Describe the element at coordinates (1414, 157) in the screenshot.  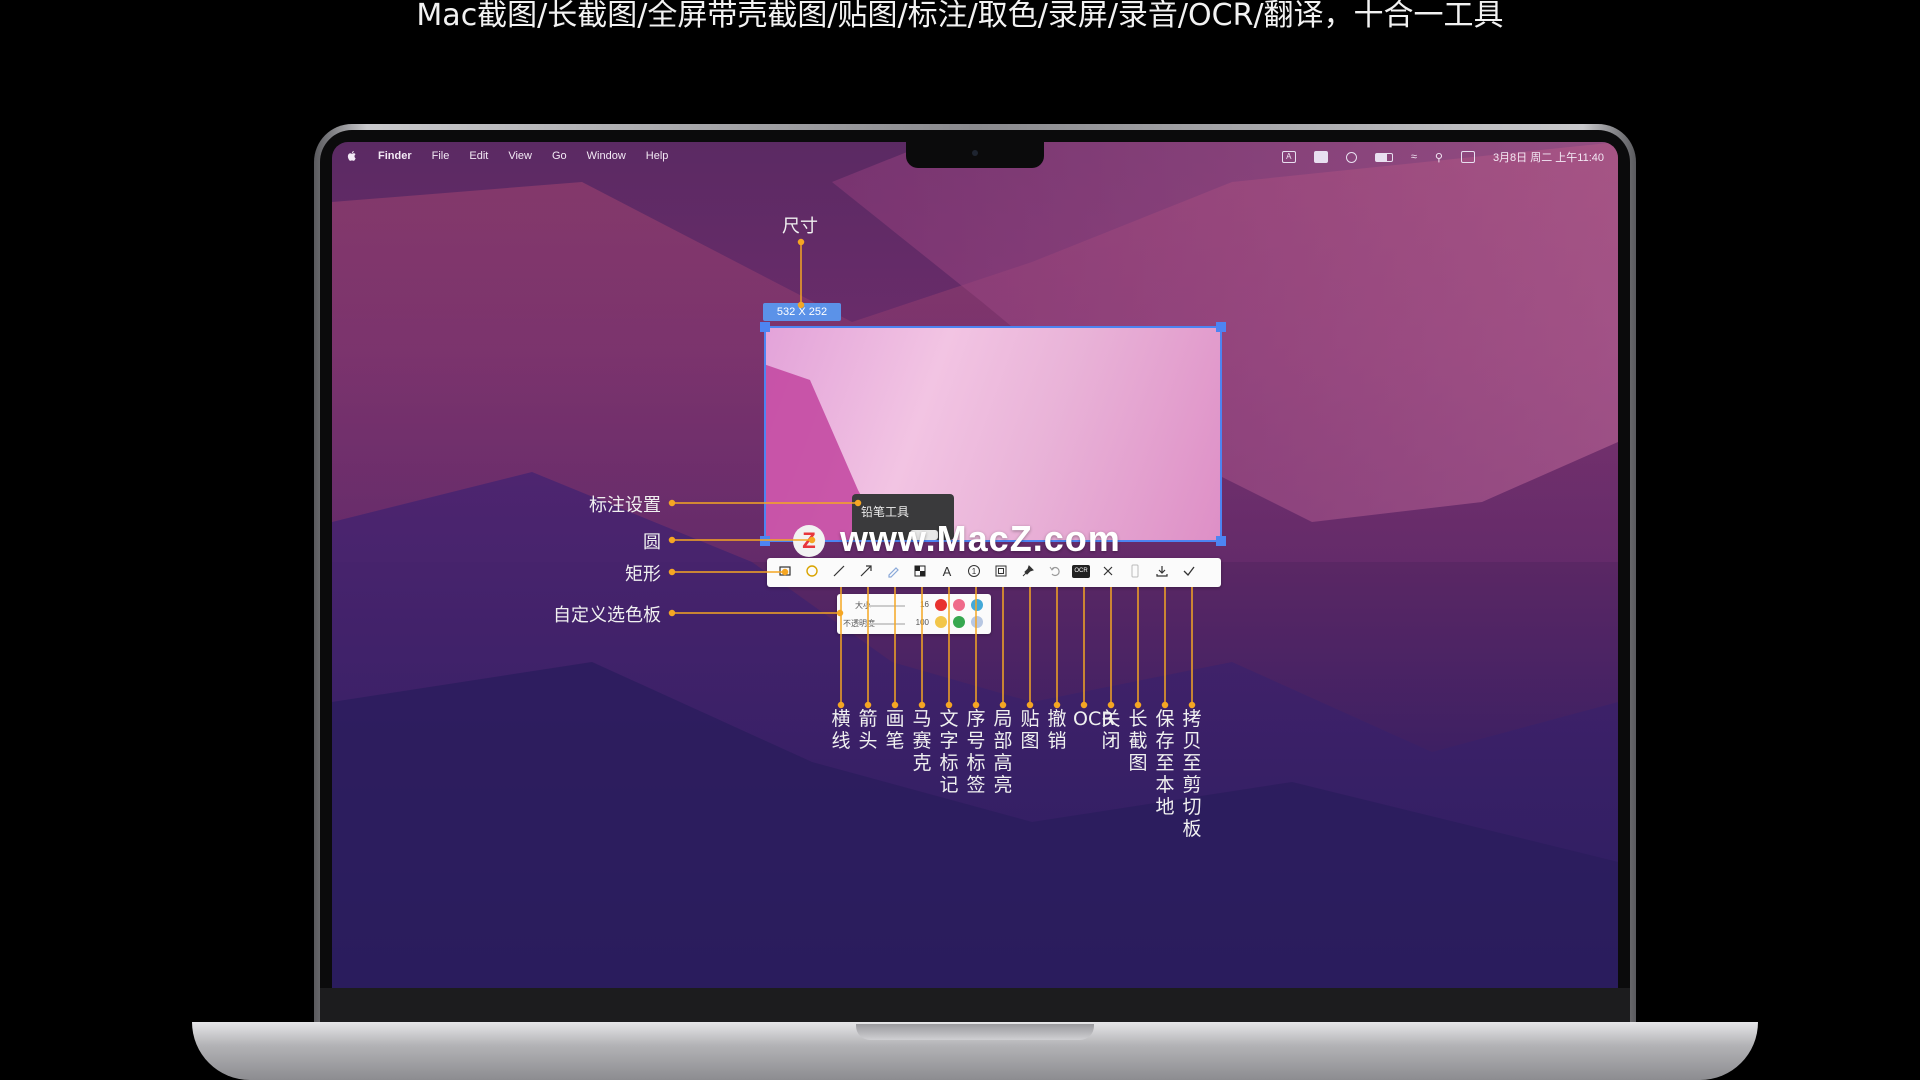
I see `wifi-icon: ≈` at that location.